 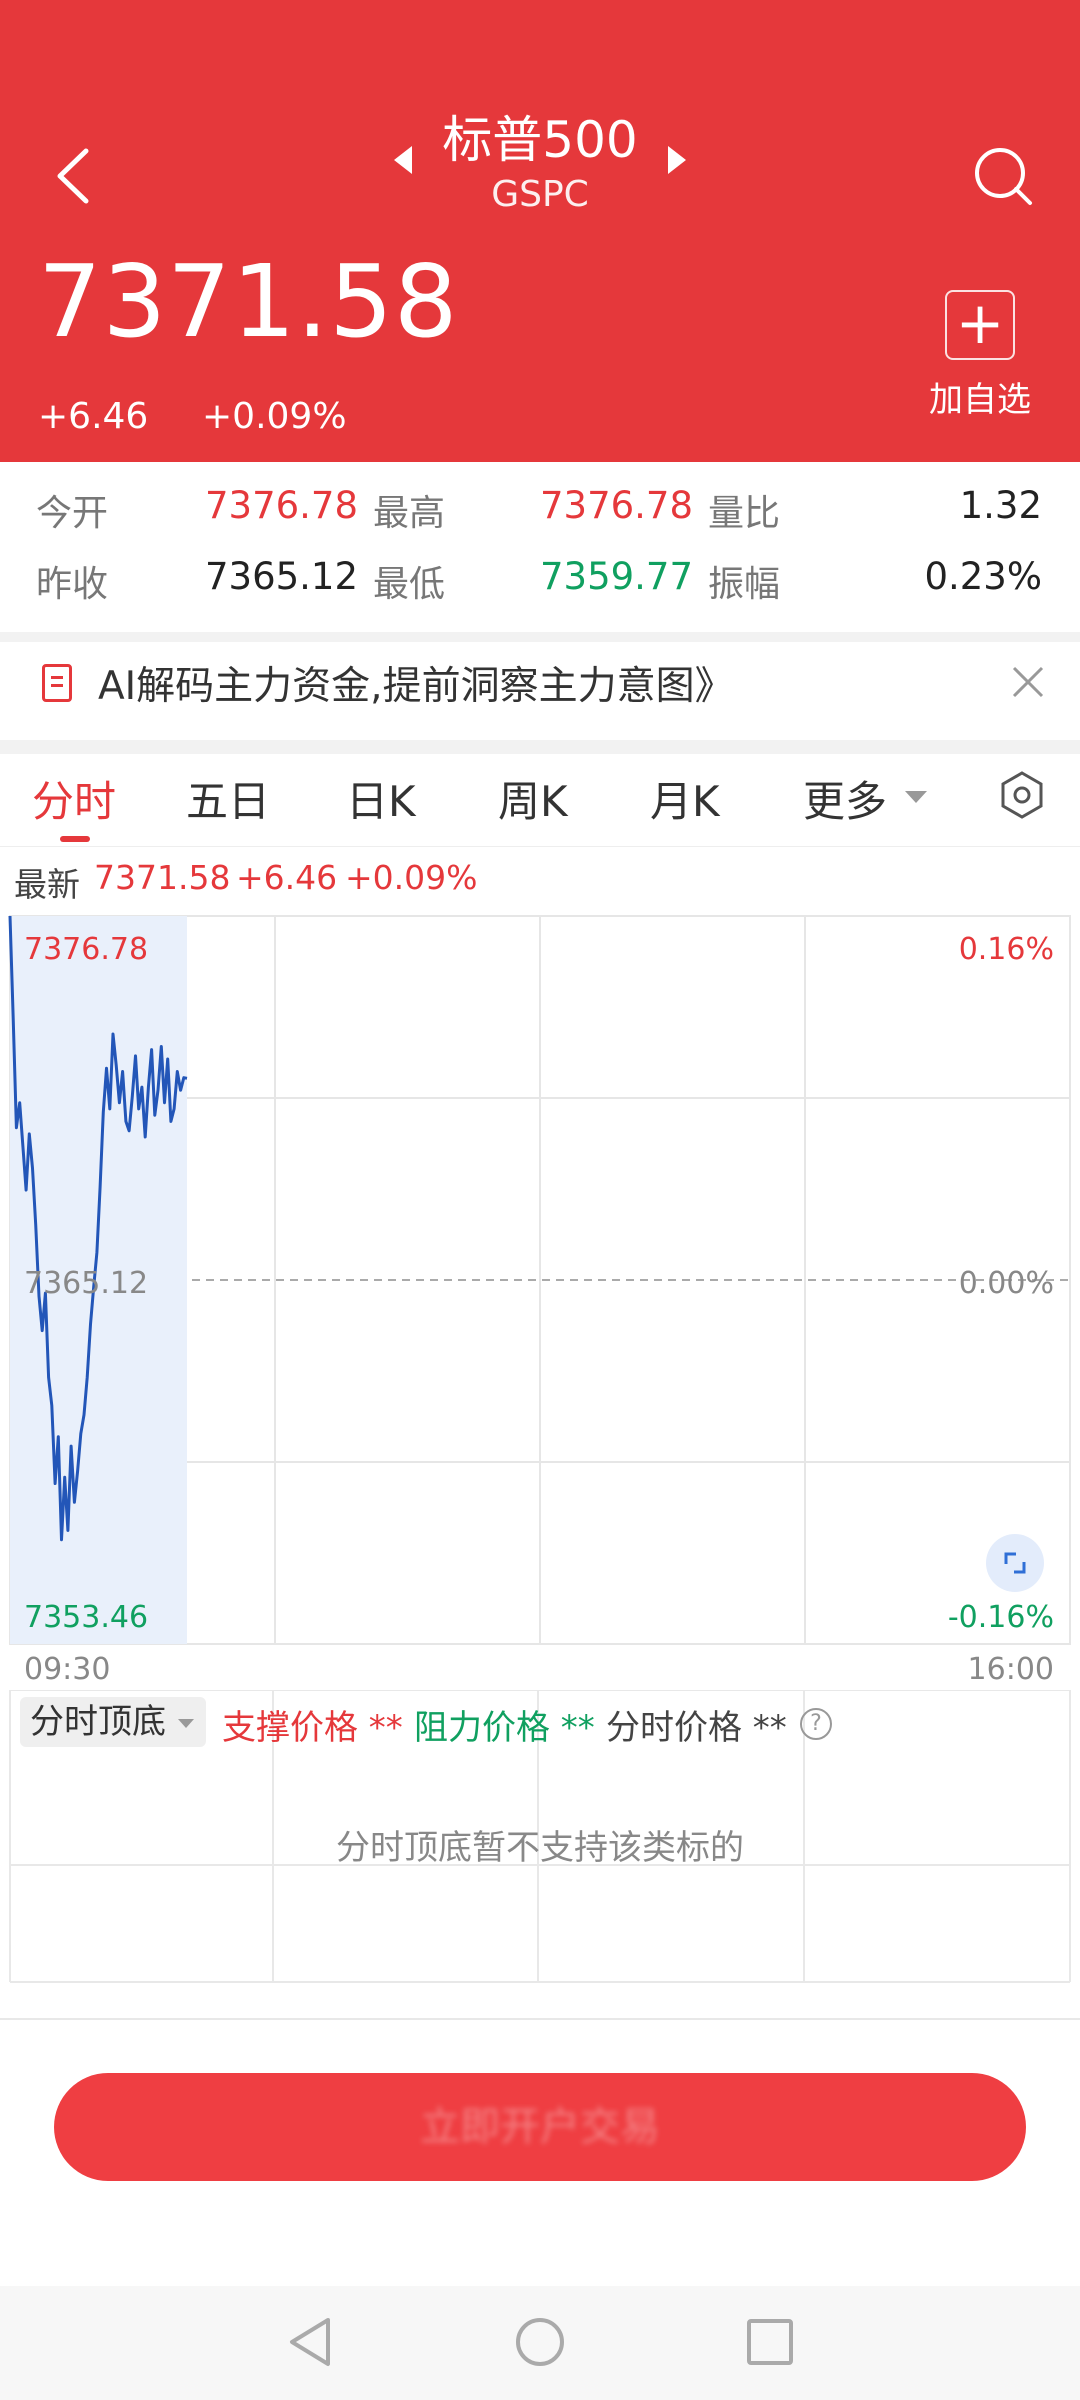 I want to click on nav-home-icon, so click(x=540, y=2342).